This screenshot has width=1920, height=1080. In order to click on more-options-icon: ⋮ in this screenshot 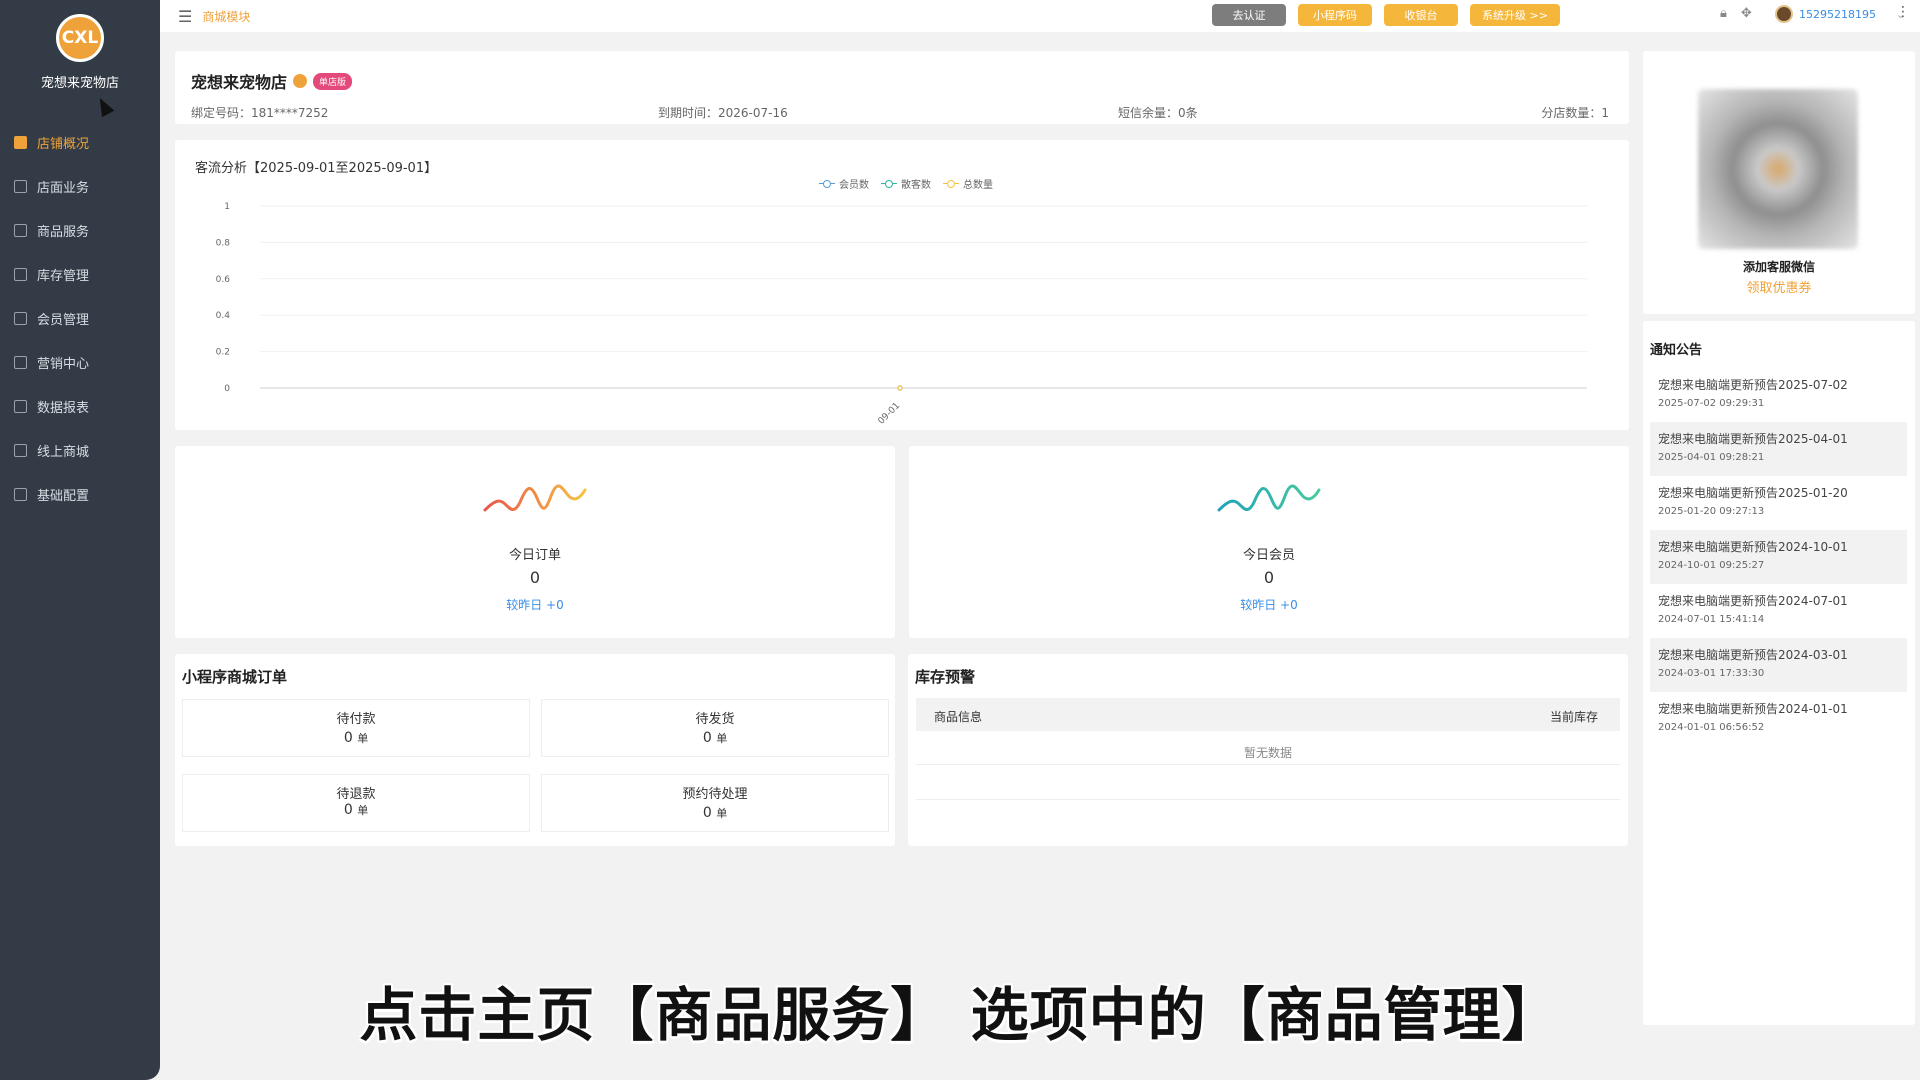, I will do `click(1903, 12)`.